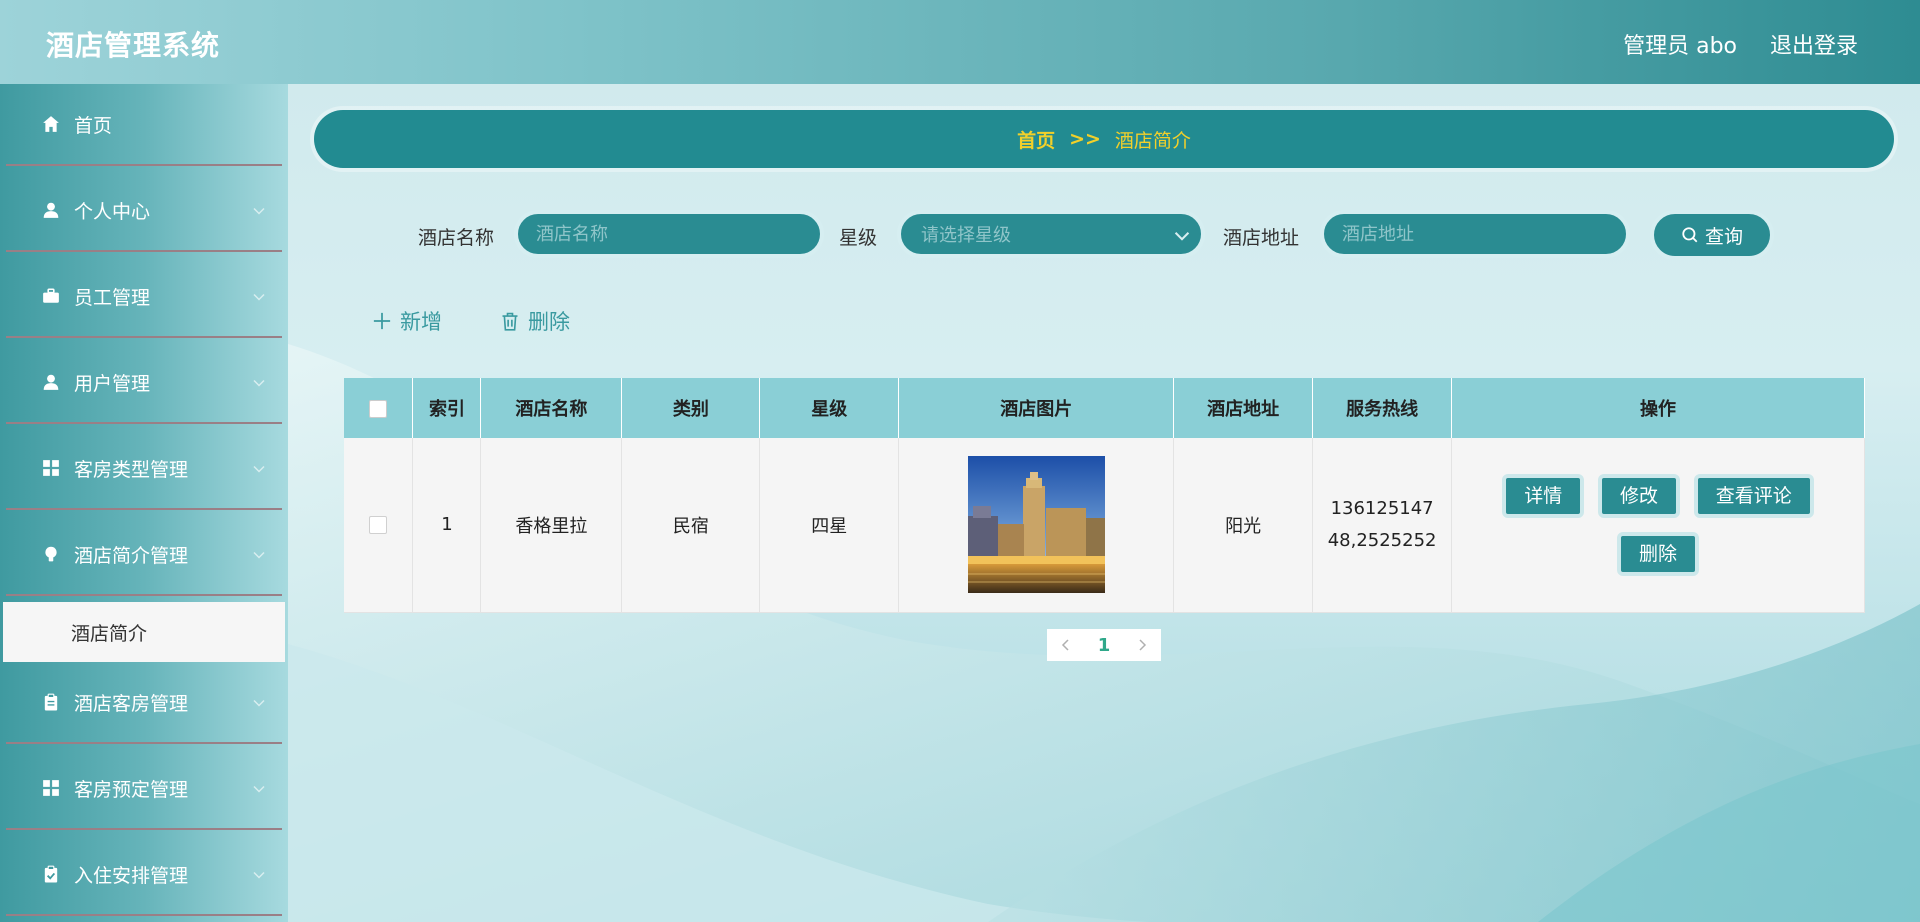  Describe the element at coordinates (1261, 238) in the screenshot. I see `hotel-address-label: 酒店地址` at that location.